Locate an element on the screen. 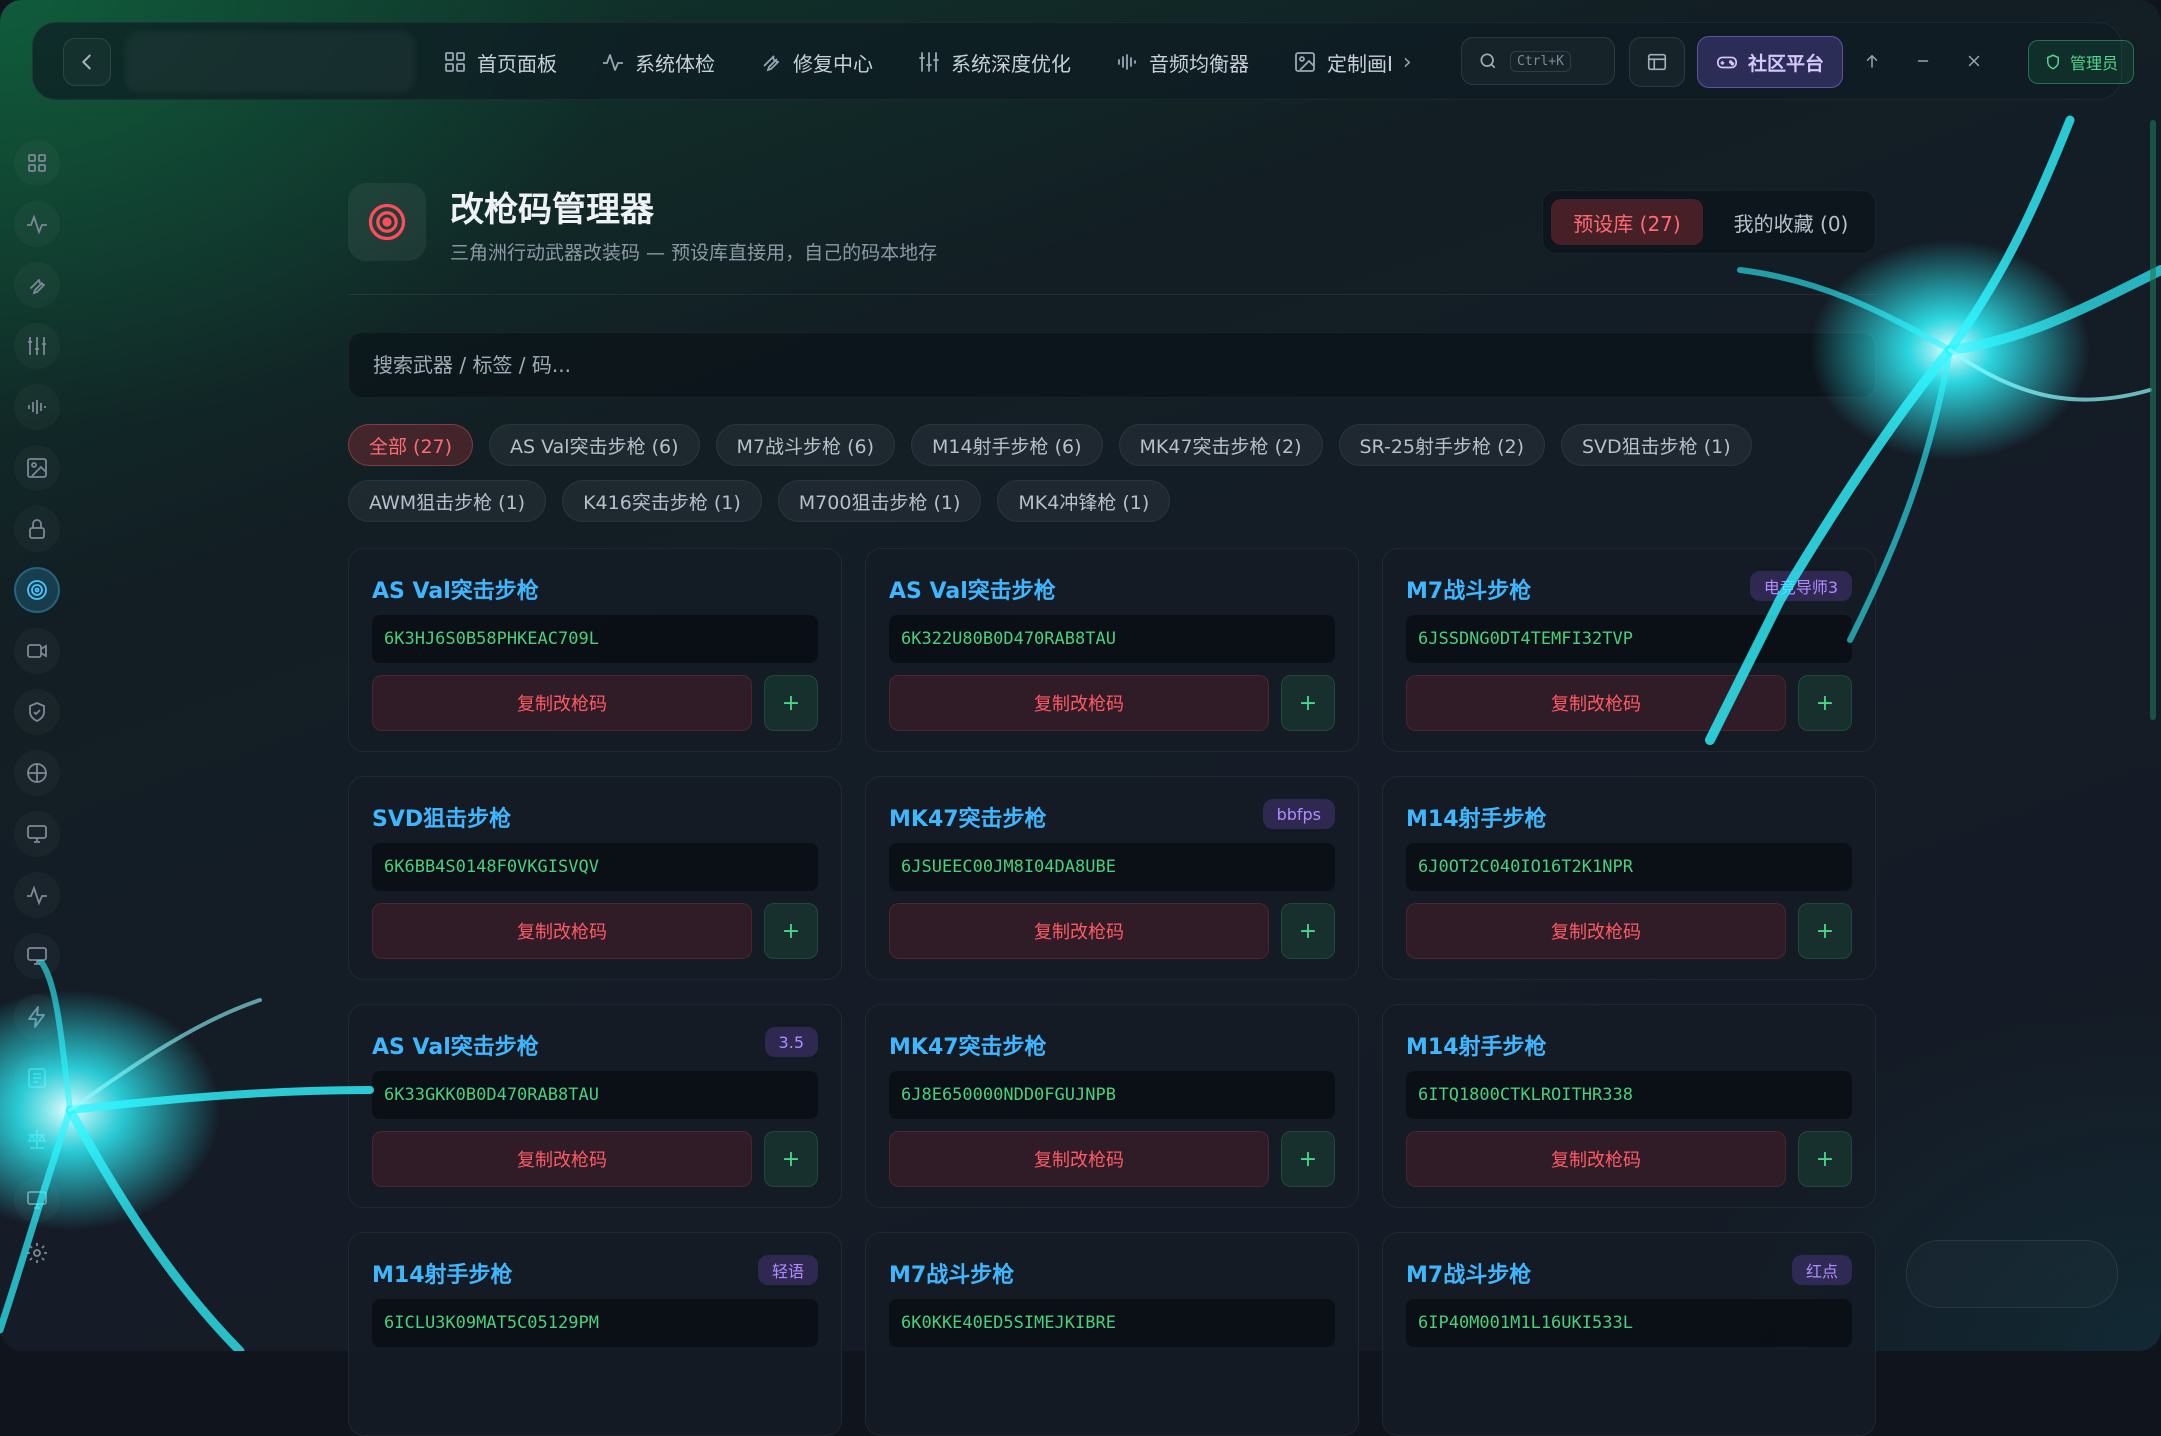 This screenshot has width=2161, height=1436. gun-code: 6K3HJ6S0B58PHKEAC709L is located at coordinates (595, 639).